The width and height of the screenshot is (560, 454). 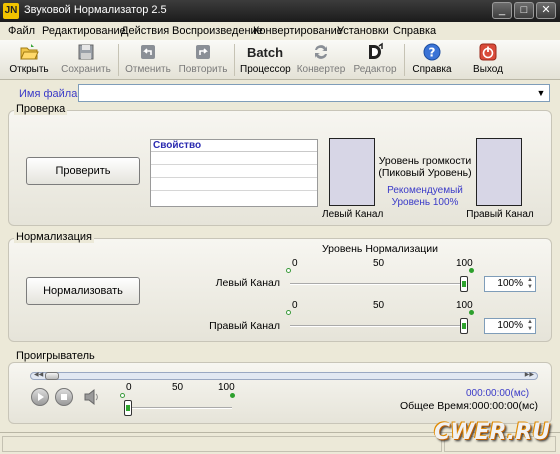 I want to click on filename-combobox: ▼, so click(x=314, y=93).